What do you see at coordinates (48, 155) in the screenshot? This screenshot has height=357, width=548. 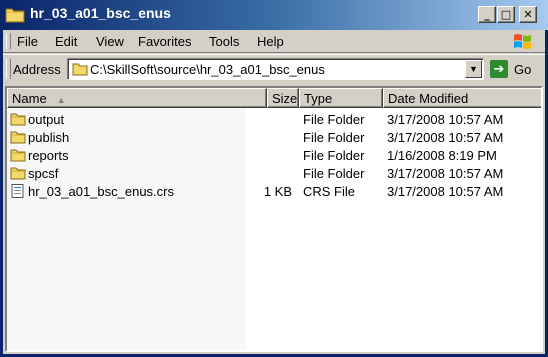 I see `file-name: reports` at bounding box center [48, 155].